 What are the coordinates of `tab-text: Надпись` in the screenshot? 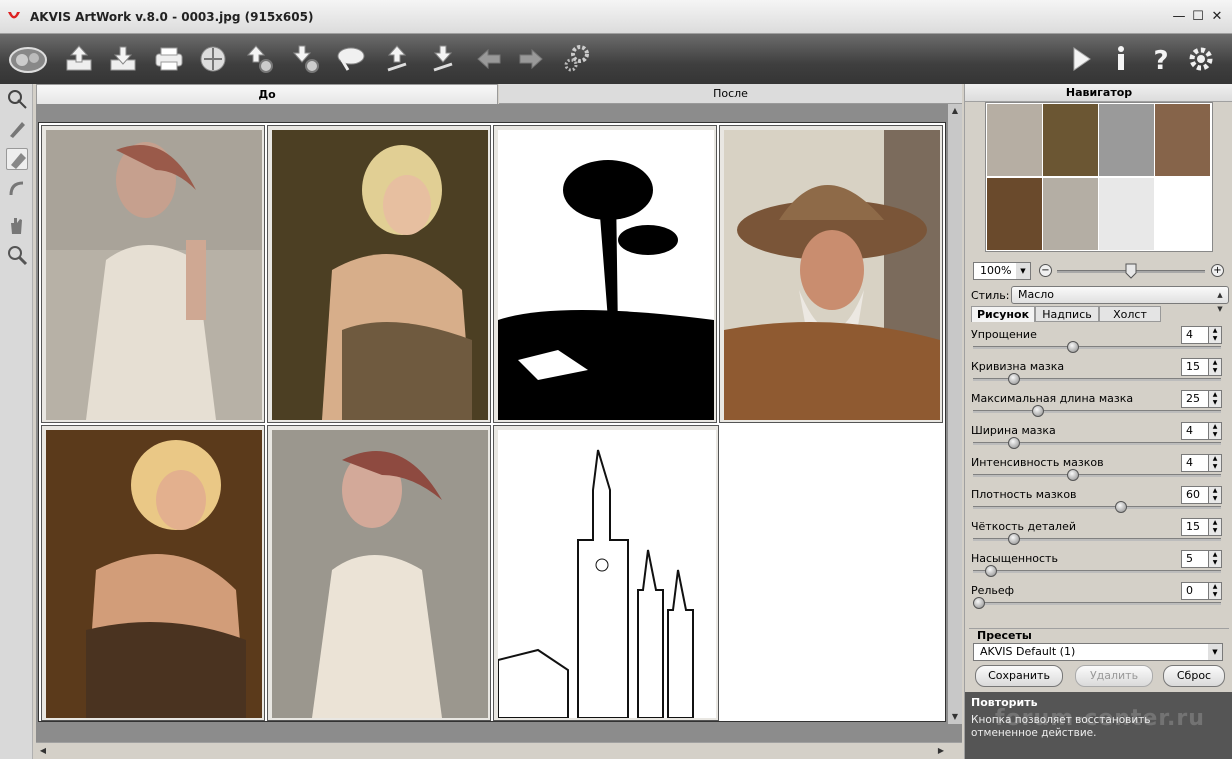 It's located at (1067, 314).